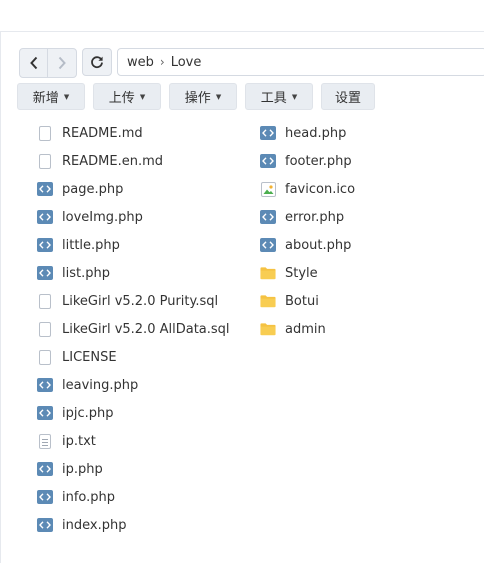 Image resolution: width=484 pixels, height=563 pixels. I want to click on file-item-botui: Botui, so click(289, 301).